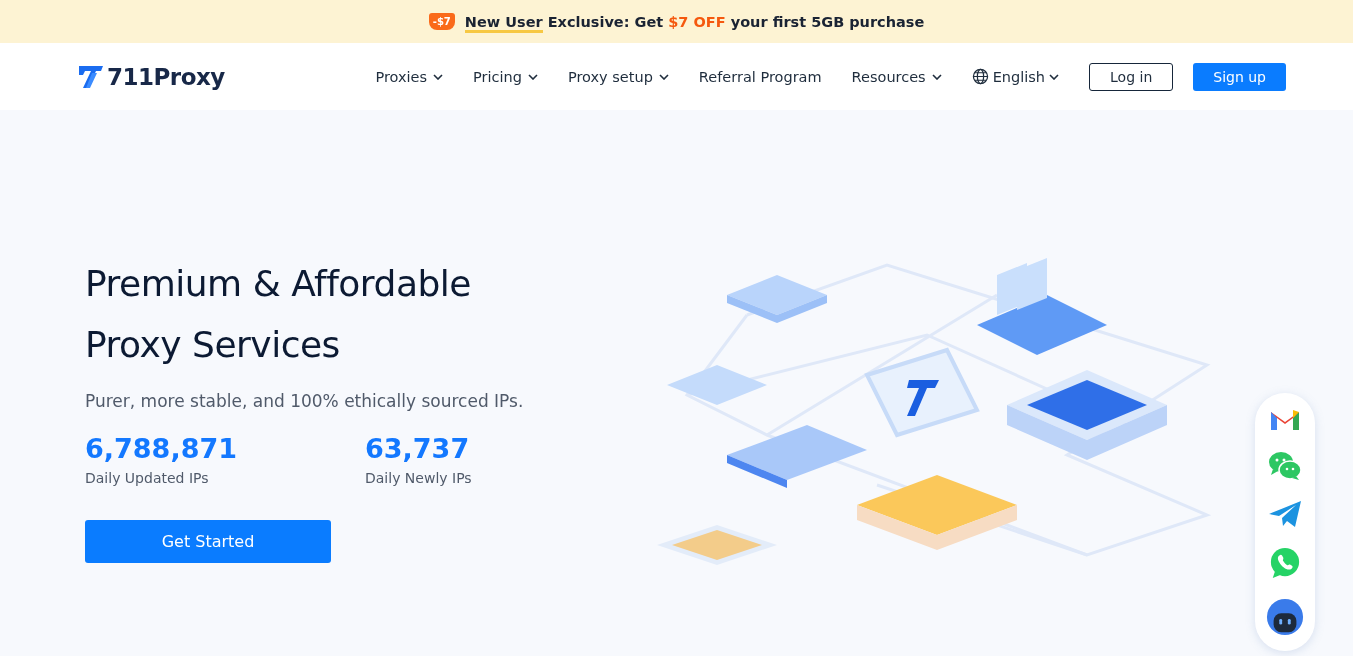  What do you see at coordinates (1285, 616) in the screenshot?
I see `robot-icon` at bounding box center [1285, 616].